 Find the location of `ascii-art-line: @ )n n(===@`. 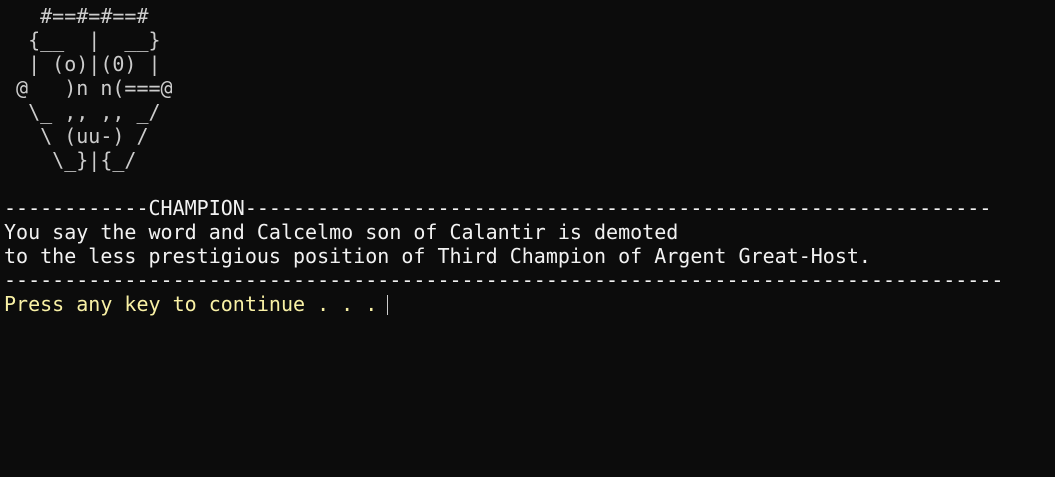

ascii-art-line: @ )n n(===@ is located at coordinates (88, 88).